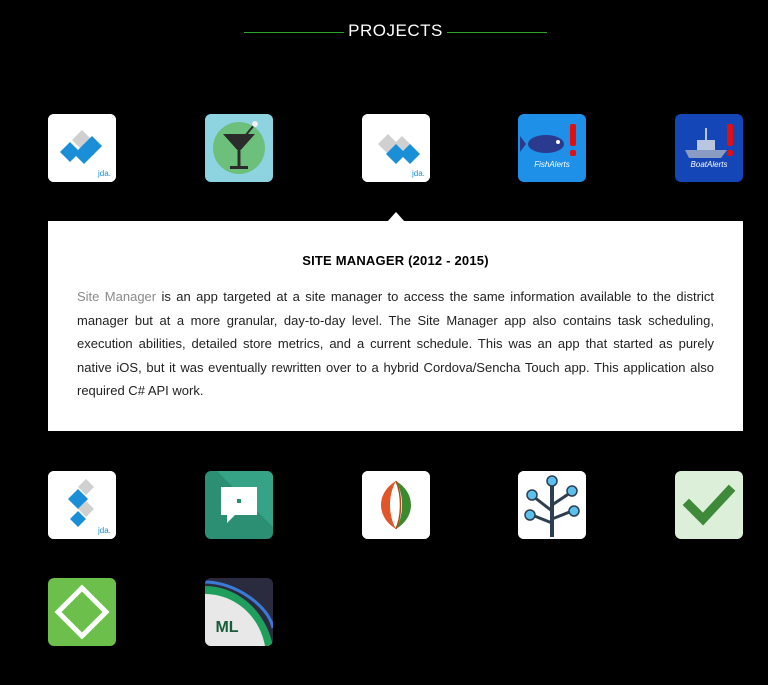 This screenshot has width=768, height=685. Describe the element at coordinates (497, 32) in the screenshot. I see `header-rule-right` at that location.